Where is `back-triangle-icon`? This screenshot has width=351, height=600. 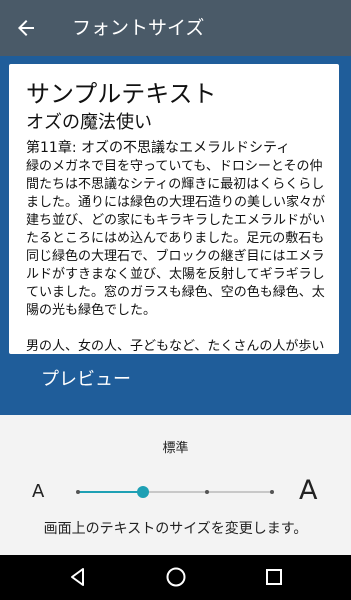 back-triangle-icon is located at coordinates (78, 577).